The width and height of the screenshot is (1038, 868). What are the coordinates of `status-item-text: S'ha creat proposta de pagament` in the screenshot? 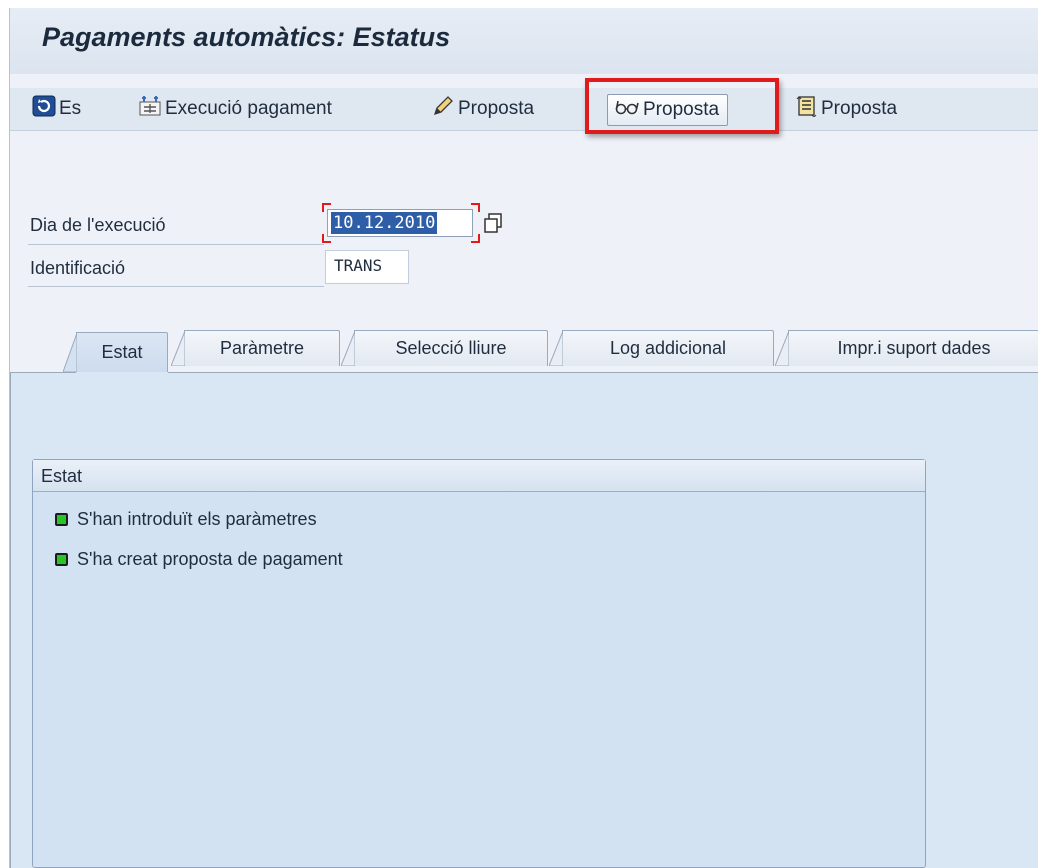 It's located at (210, 558).